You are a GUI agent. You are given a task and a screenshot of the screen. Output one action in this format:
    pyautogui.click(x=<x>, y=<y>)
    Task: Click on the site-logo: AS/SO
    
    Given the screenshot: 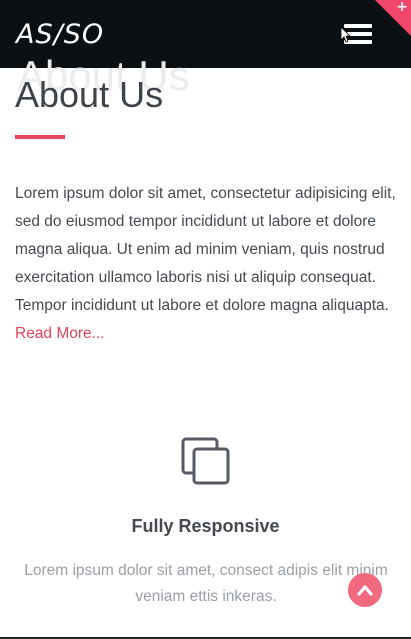 What is the action you would take?
    pyautogui.click(x=60, y=34)
    